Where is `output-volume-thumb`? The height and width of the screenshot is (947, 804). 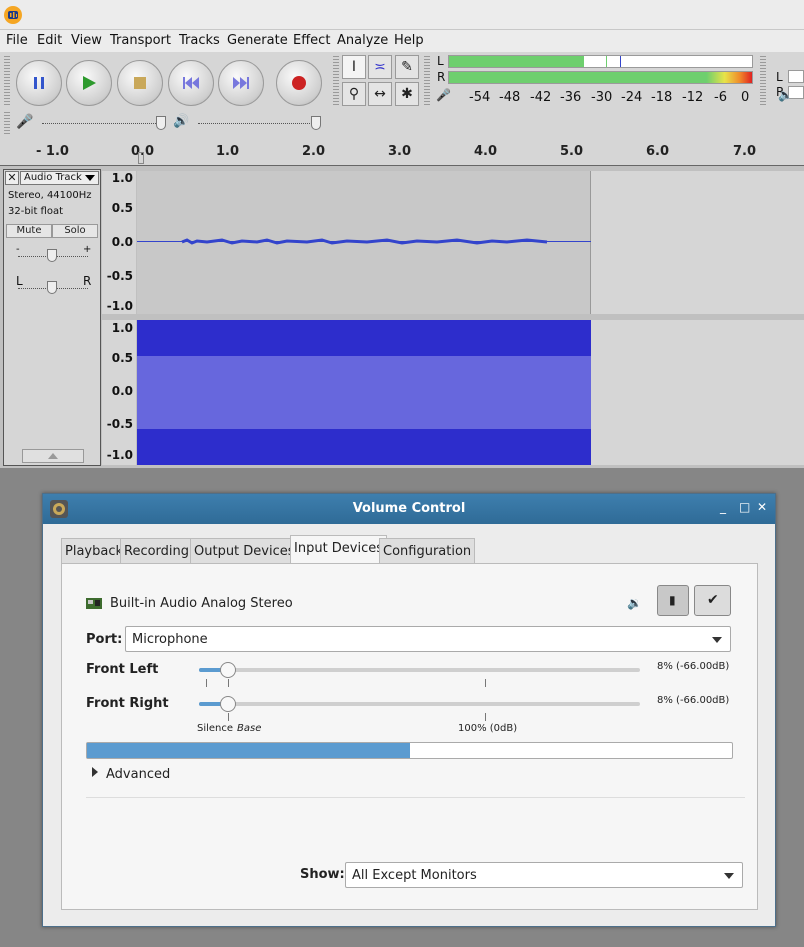 output-volume-thumb is located at coordinates (316, 123).